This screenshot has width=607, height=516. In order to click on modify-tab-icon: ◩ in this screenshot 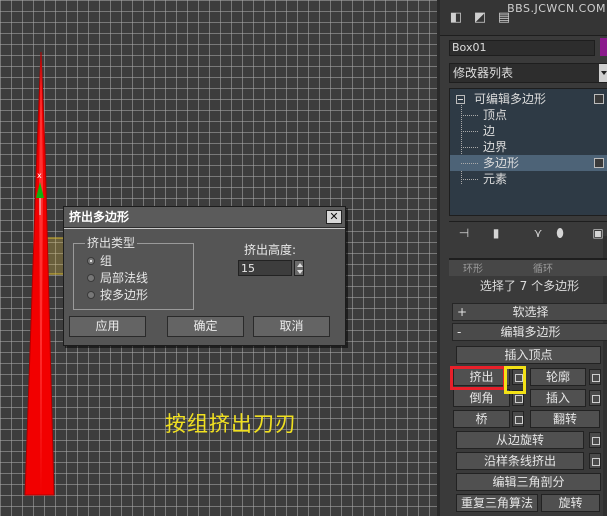, I will do `click(480, 18)`.